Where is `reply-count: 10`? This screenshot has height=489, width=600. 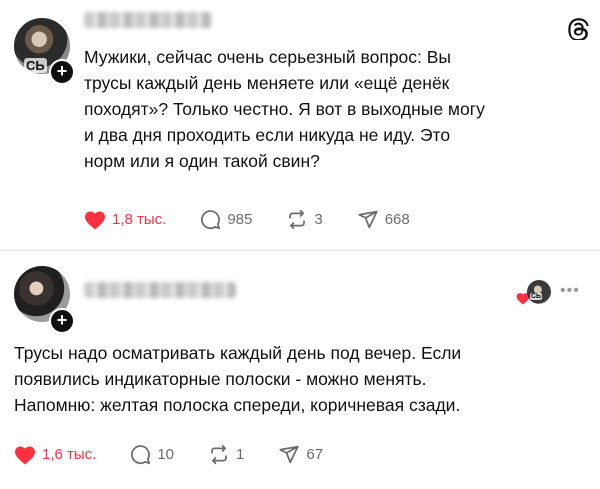
reply-count: 10 is located at coordinates (166, 454).